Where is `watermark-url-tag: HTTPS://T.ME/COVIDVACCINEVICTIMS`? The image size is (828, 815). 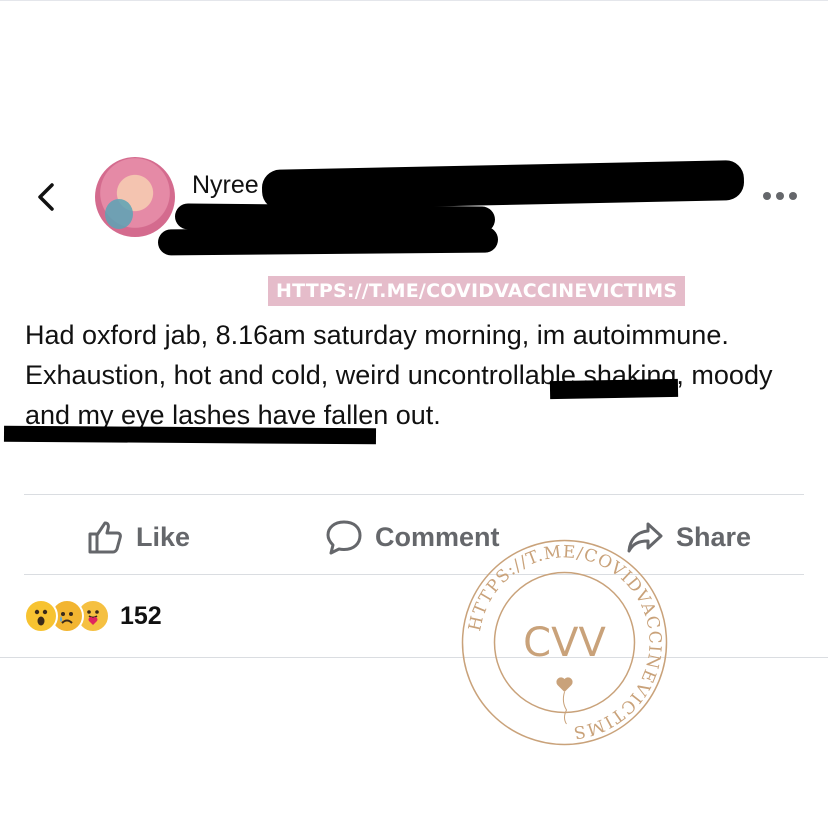 watermark-url-tag: HTTPS://T.ME/COVIDVACCINEVICTIMS is located at coordinates (477, 291).